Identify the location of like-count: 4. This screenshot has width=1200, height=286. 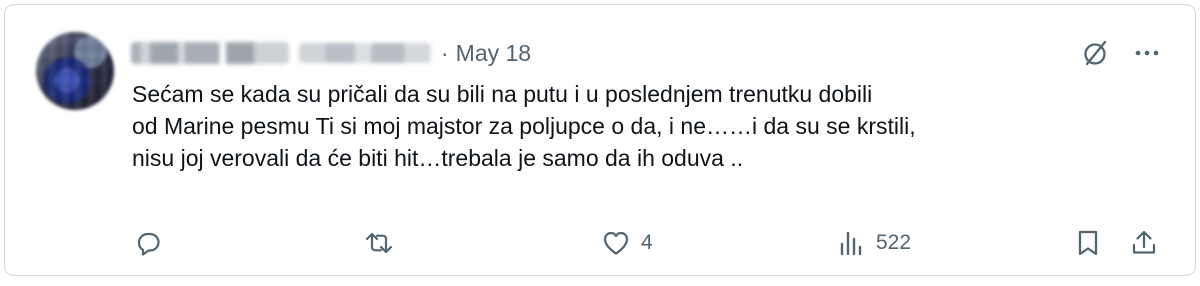
(647, 242).